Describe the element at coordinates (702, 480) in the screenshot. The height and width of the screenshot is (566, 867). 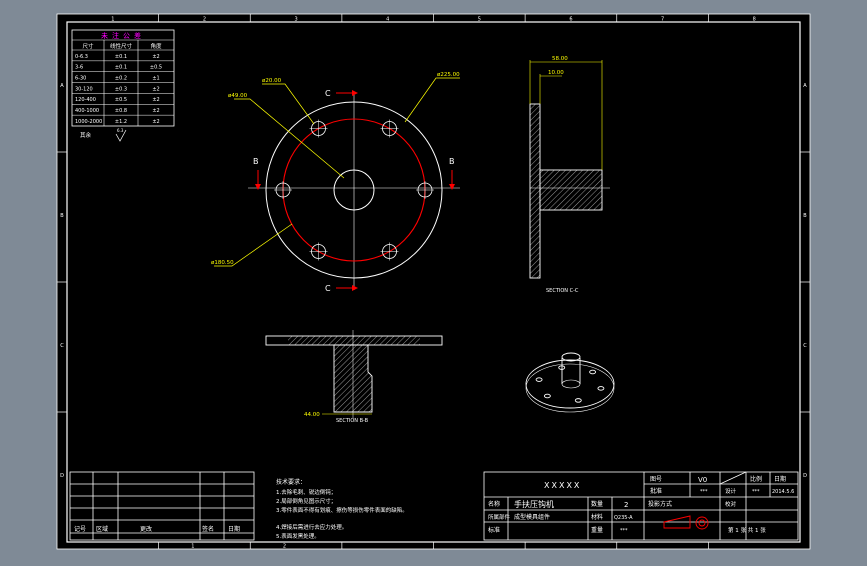
I see `version: V0` at that location.